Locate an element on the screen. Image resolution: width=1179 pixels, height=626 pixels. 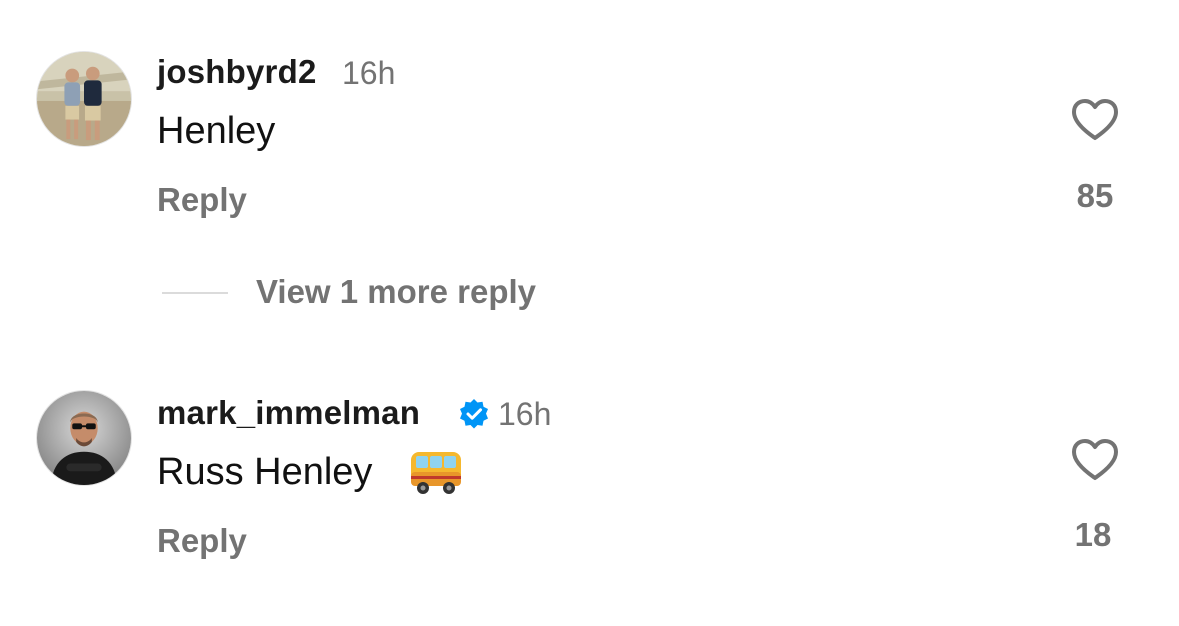
avatar-mark-immelman is located at coordinates (84, 438).